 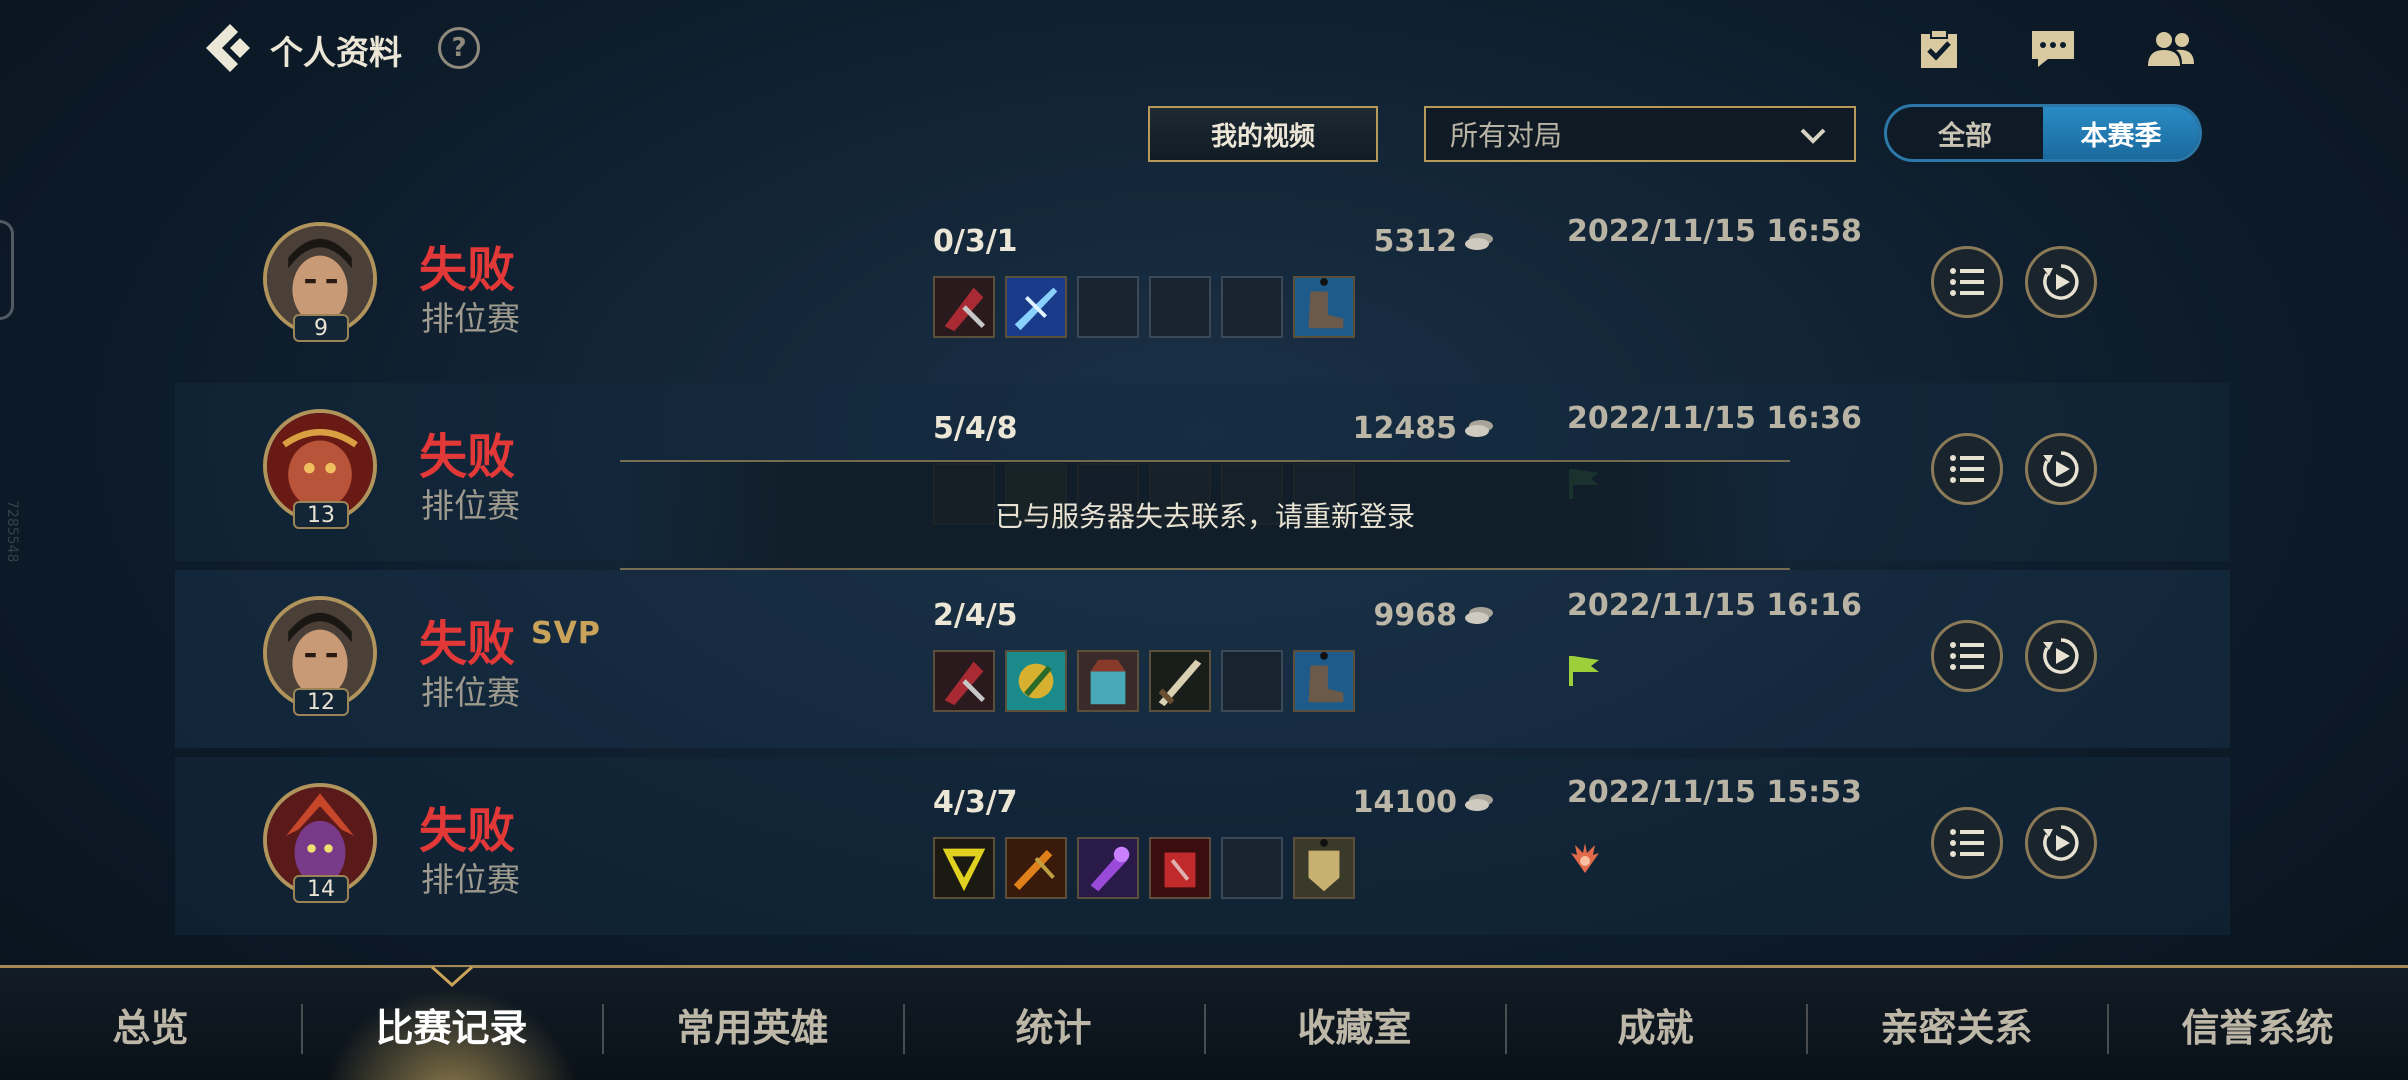 I want to click on hero-level-badge: 12, so click(x=321, y=702).